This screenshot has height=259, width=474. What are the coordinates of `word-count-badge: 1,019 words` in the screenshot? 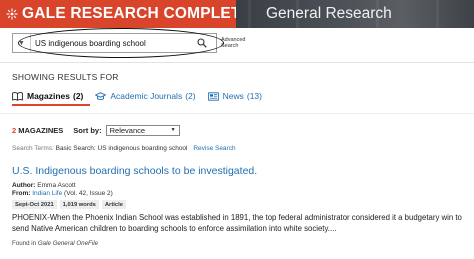 It's located at (79, 204).